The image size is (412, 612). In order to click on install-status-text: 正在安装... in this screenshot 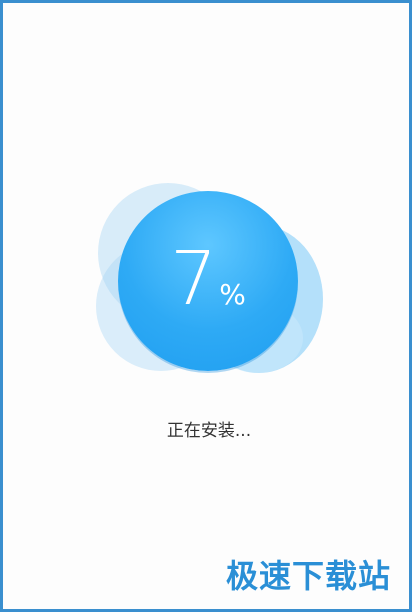, I will do `click(209, 431)`.